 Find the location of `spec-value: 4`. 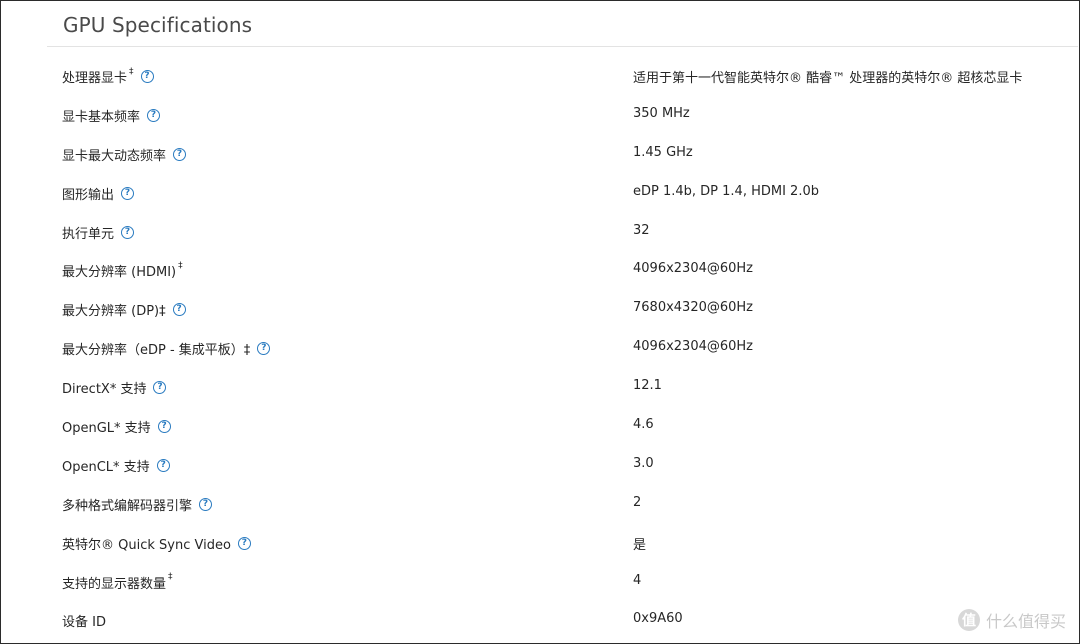

spec-value: 4 is located at coordinates (637, 580).